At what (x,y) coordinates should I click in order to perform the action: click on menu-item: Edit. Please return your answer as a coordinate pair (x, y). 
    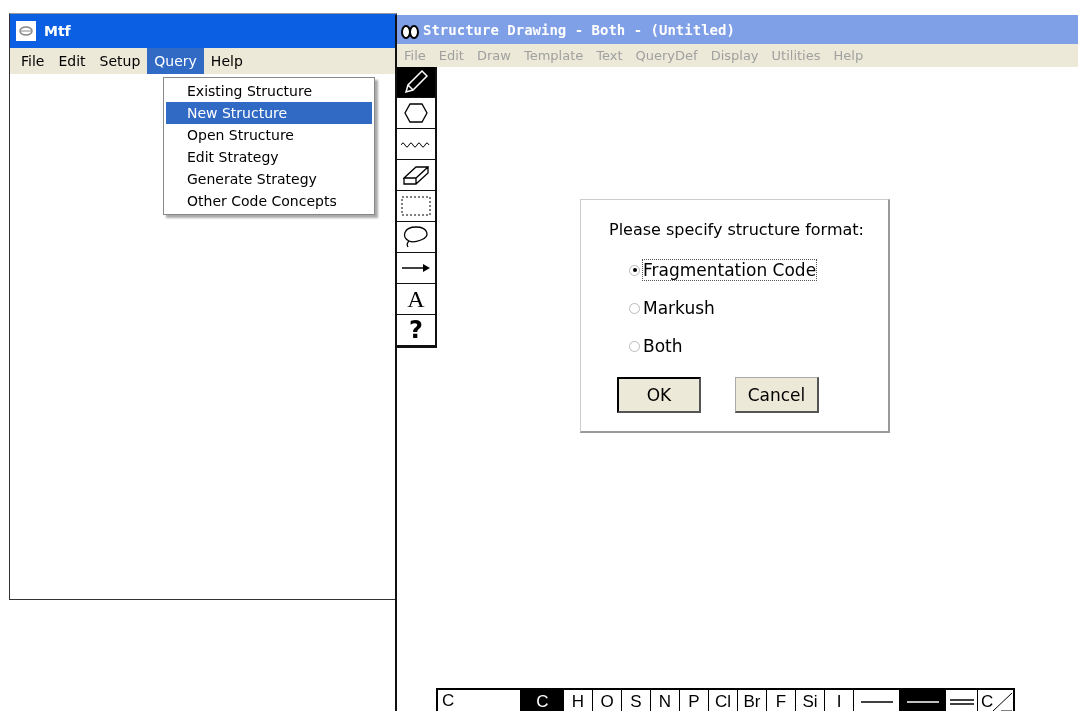
    Looking at the image, I should click on (72, 61).